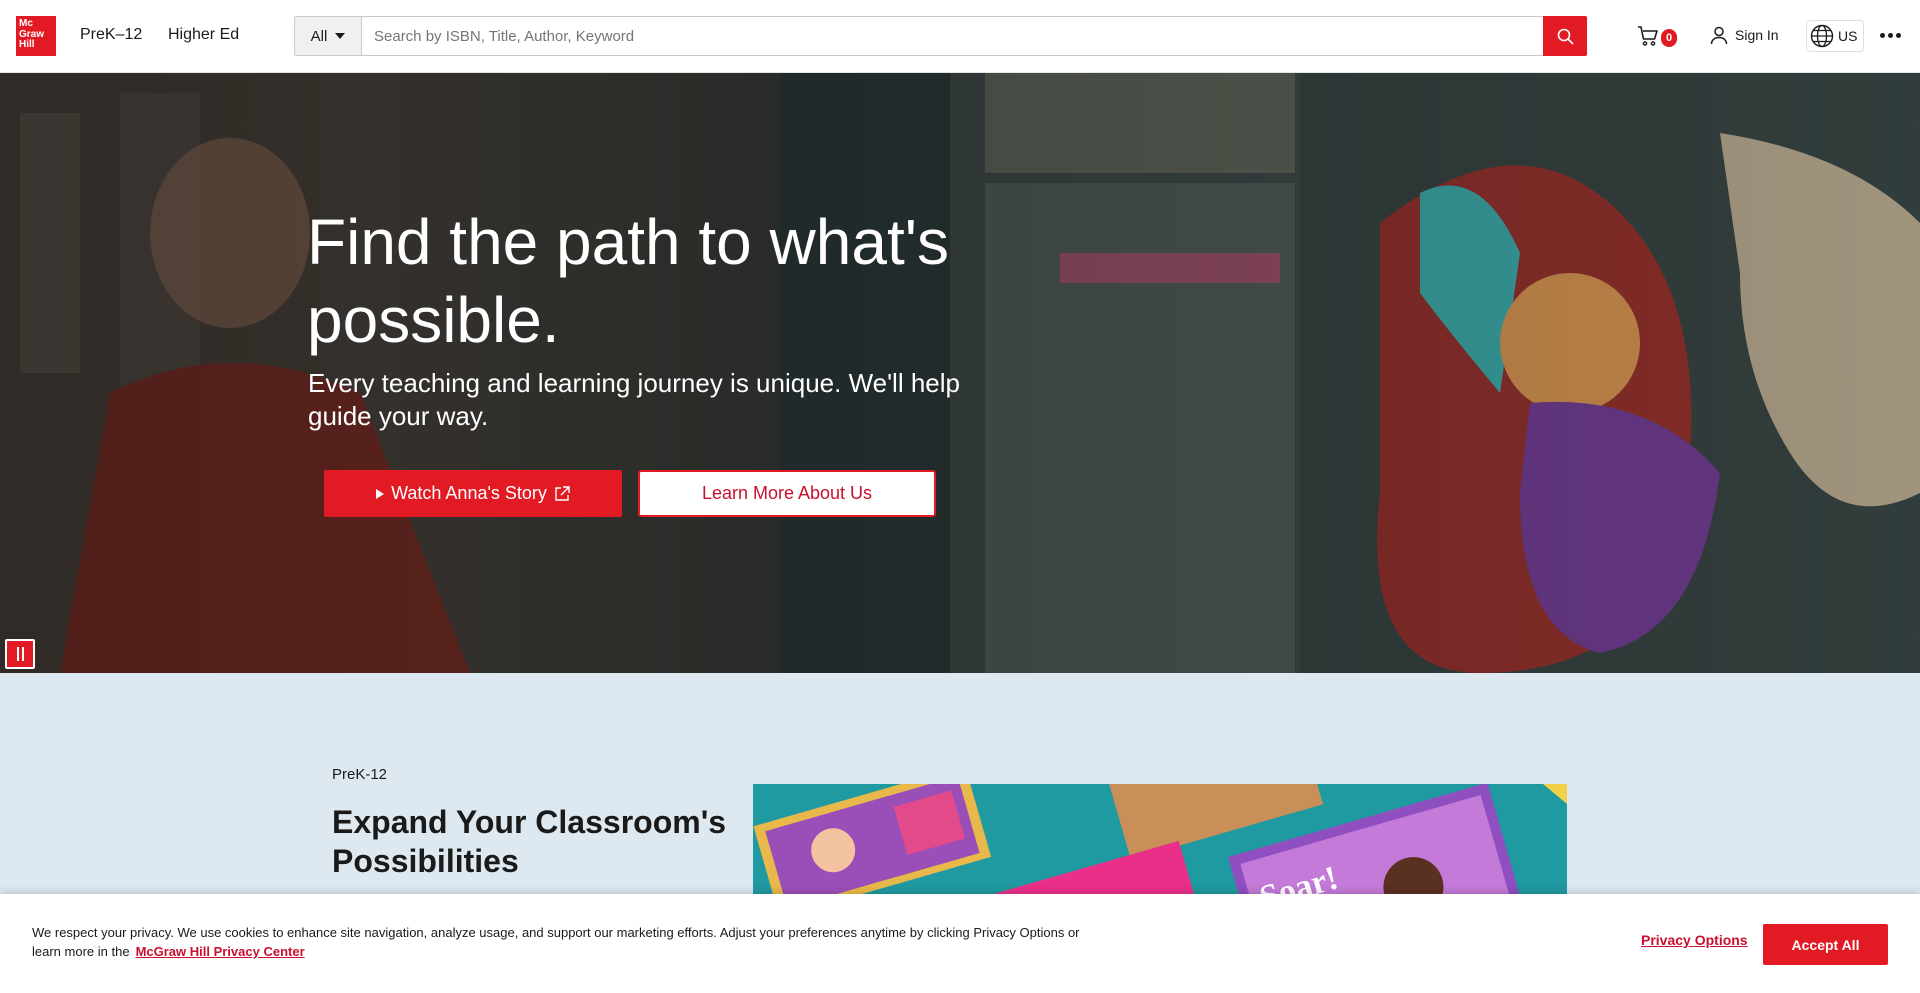 The image size is (1920, 993). I want to click on learn-more-label: Learn More About Us, so click(787, 493).